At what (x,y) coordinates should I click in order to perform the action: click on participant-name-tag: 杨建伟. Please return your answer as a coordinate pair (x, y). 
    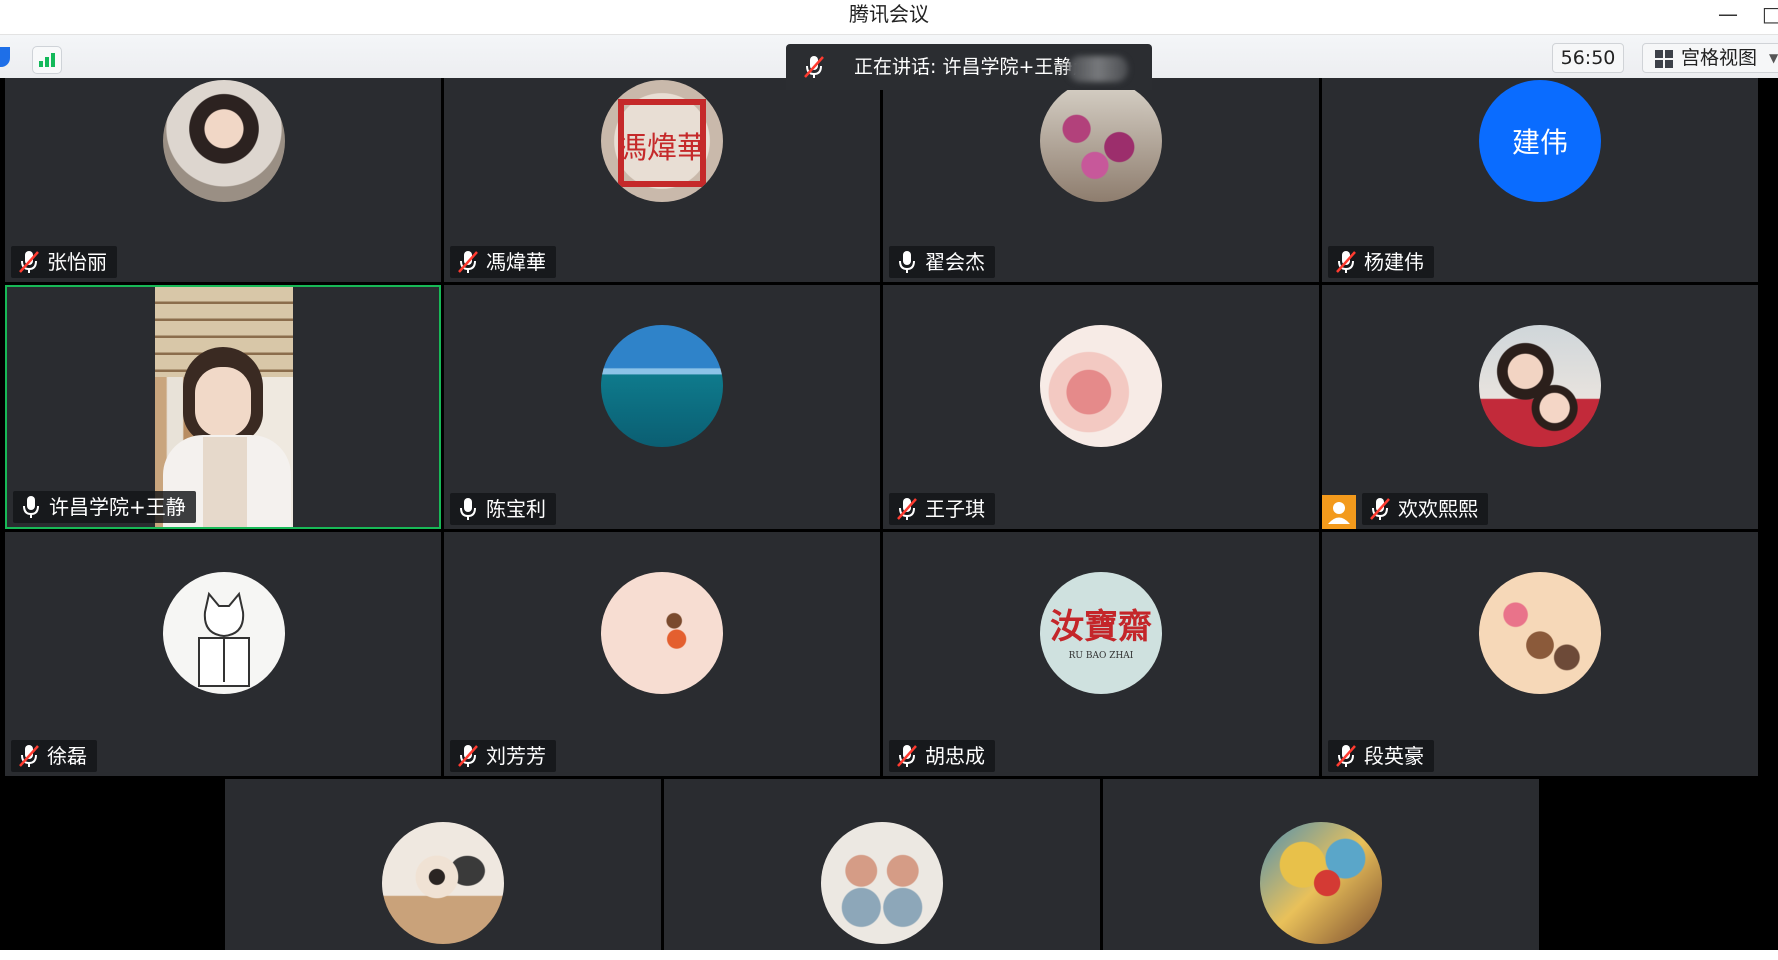
    Looking at the image, I should click on (1381, 262).